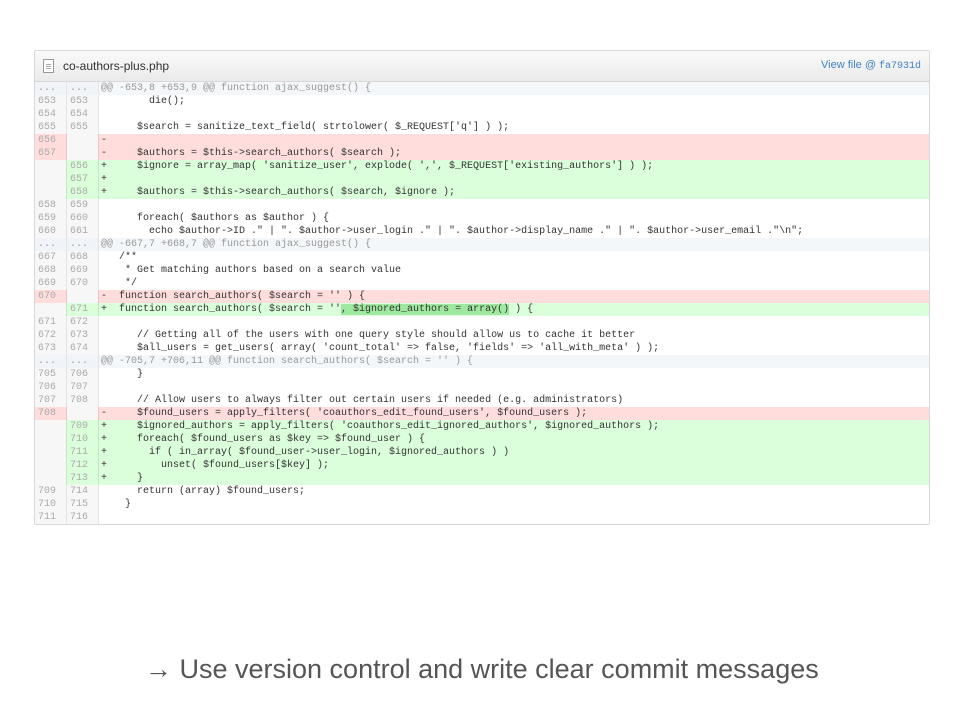 The height and width of the screenshot is (720, 960). What do you see at coordinates (83, 491) in the screenshot?
I see `new-line-number: 714` at bounding box center [83, 491].